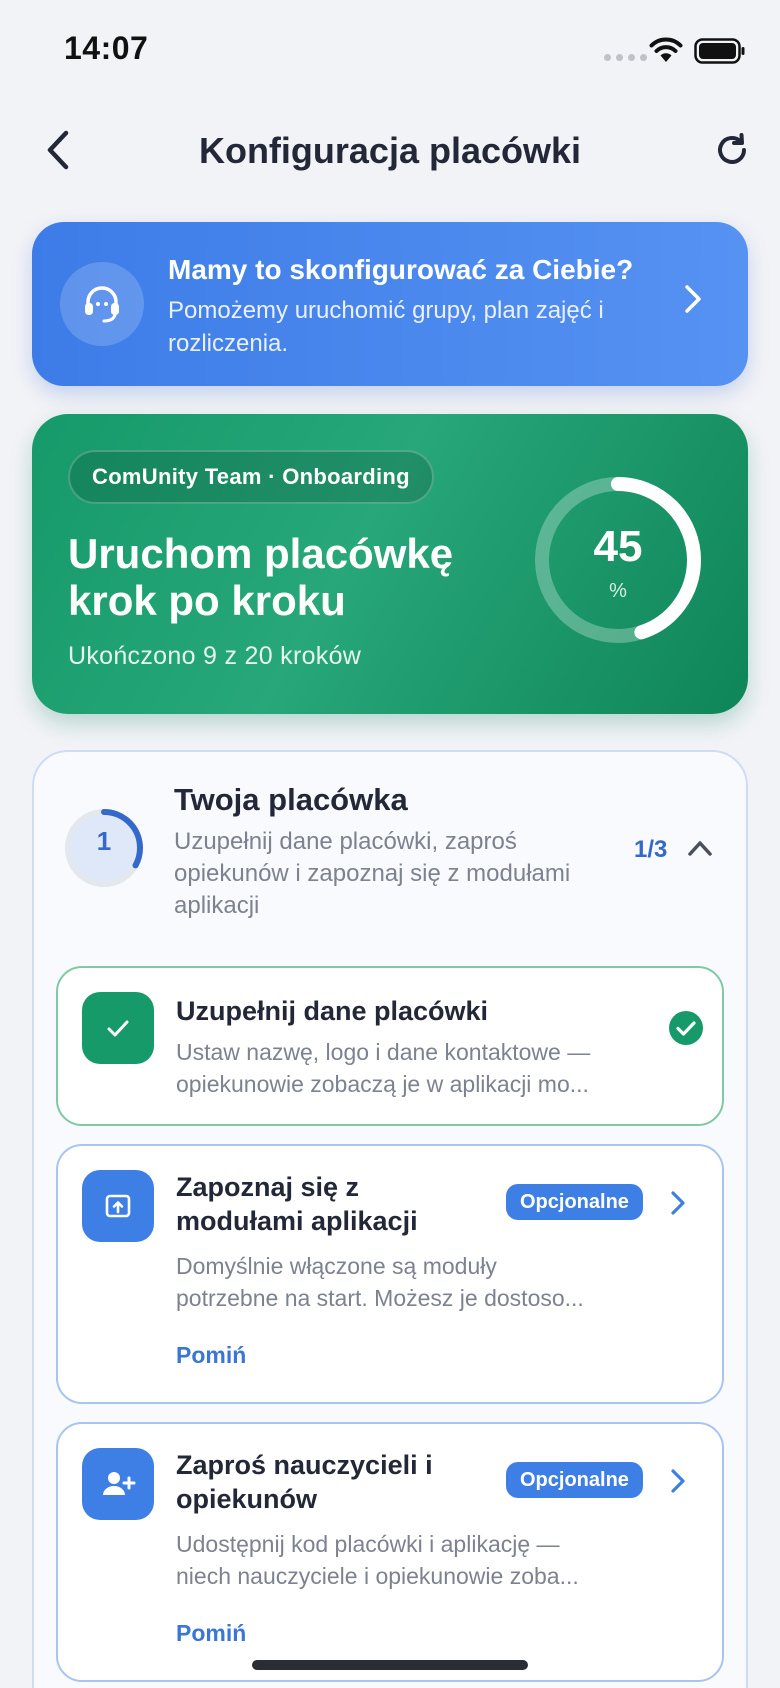 This screenshot has width=780, height=1688. Describe the element at coordinates (390, 50) in the screenshot. I see `status-bar: 14:07` at that location.